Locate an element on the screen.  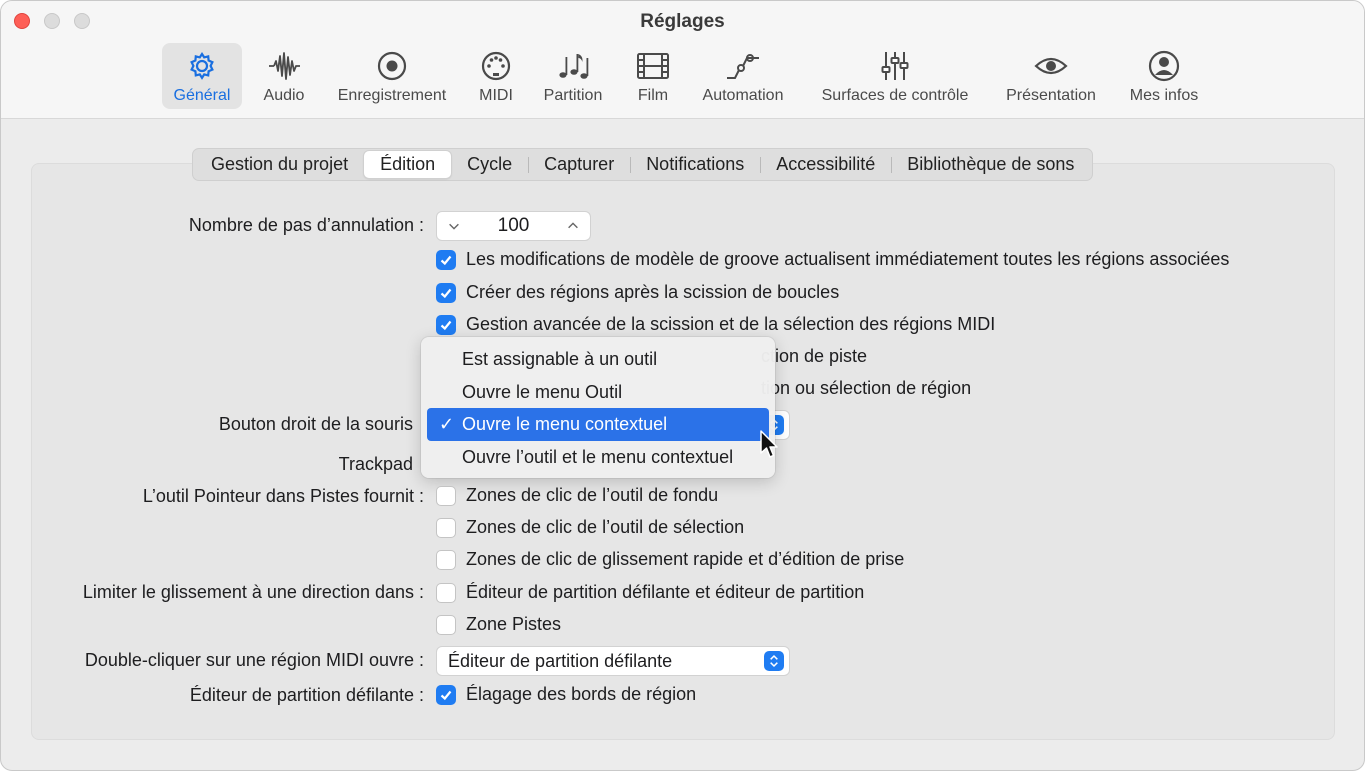
toolbar-label: Général is located at coordinates (202, 95).